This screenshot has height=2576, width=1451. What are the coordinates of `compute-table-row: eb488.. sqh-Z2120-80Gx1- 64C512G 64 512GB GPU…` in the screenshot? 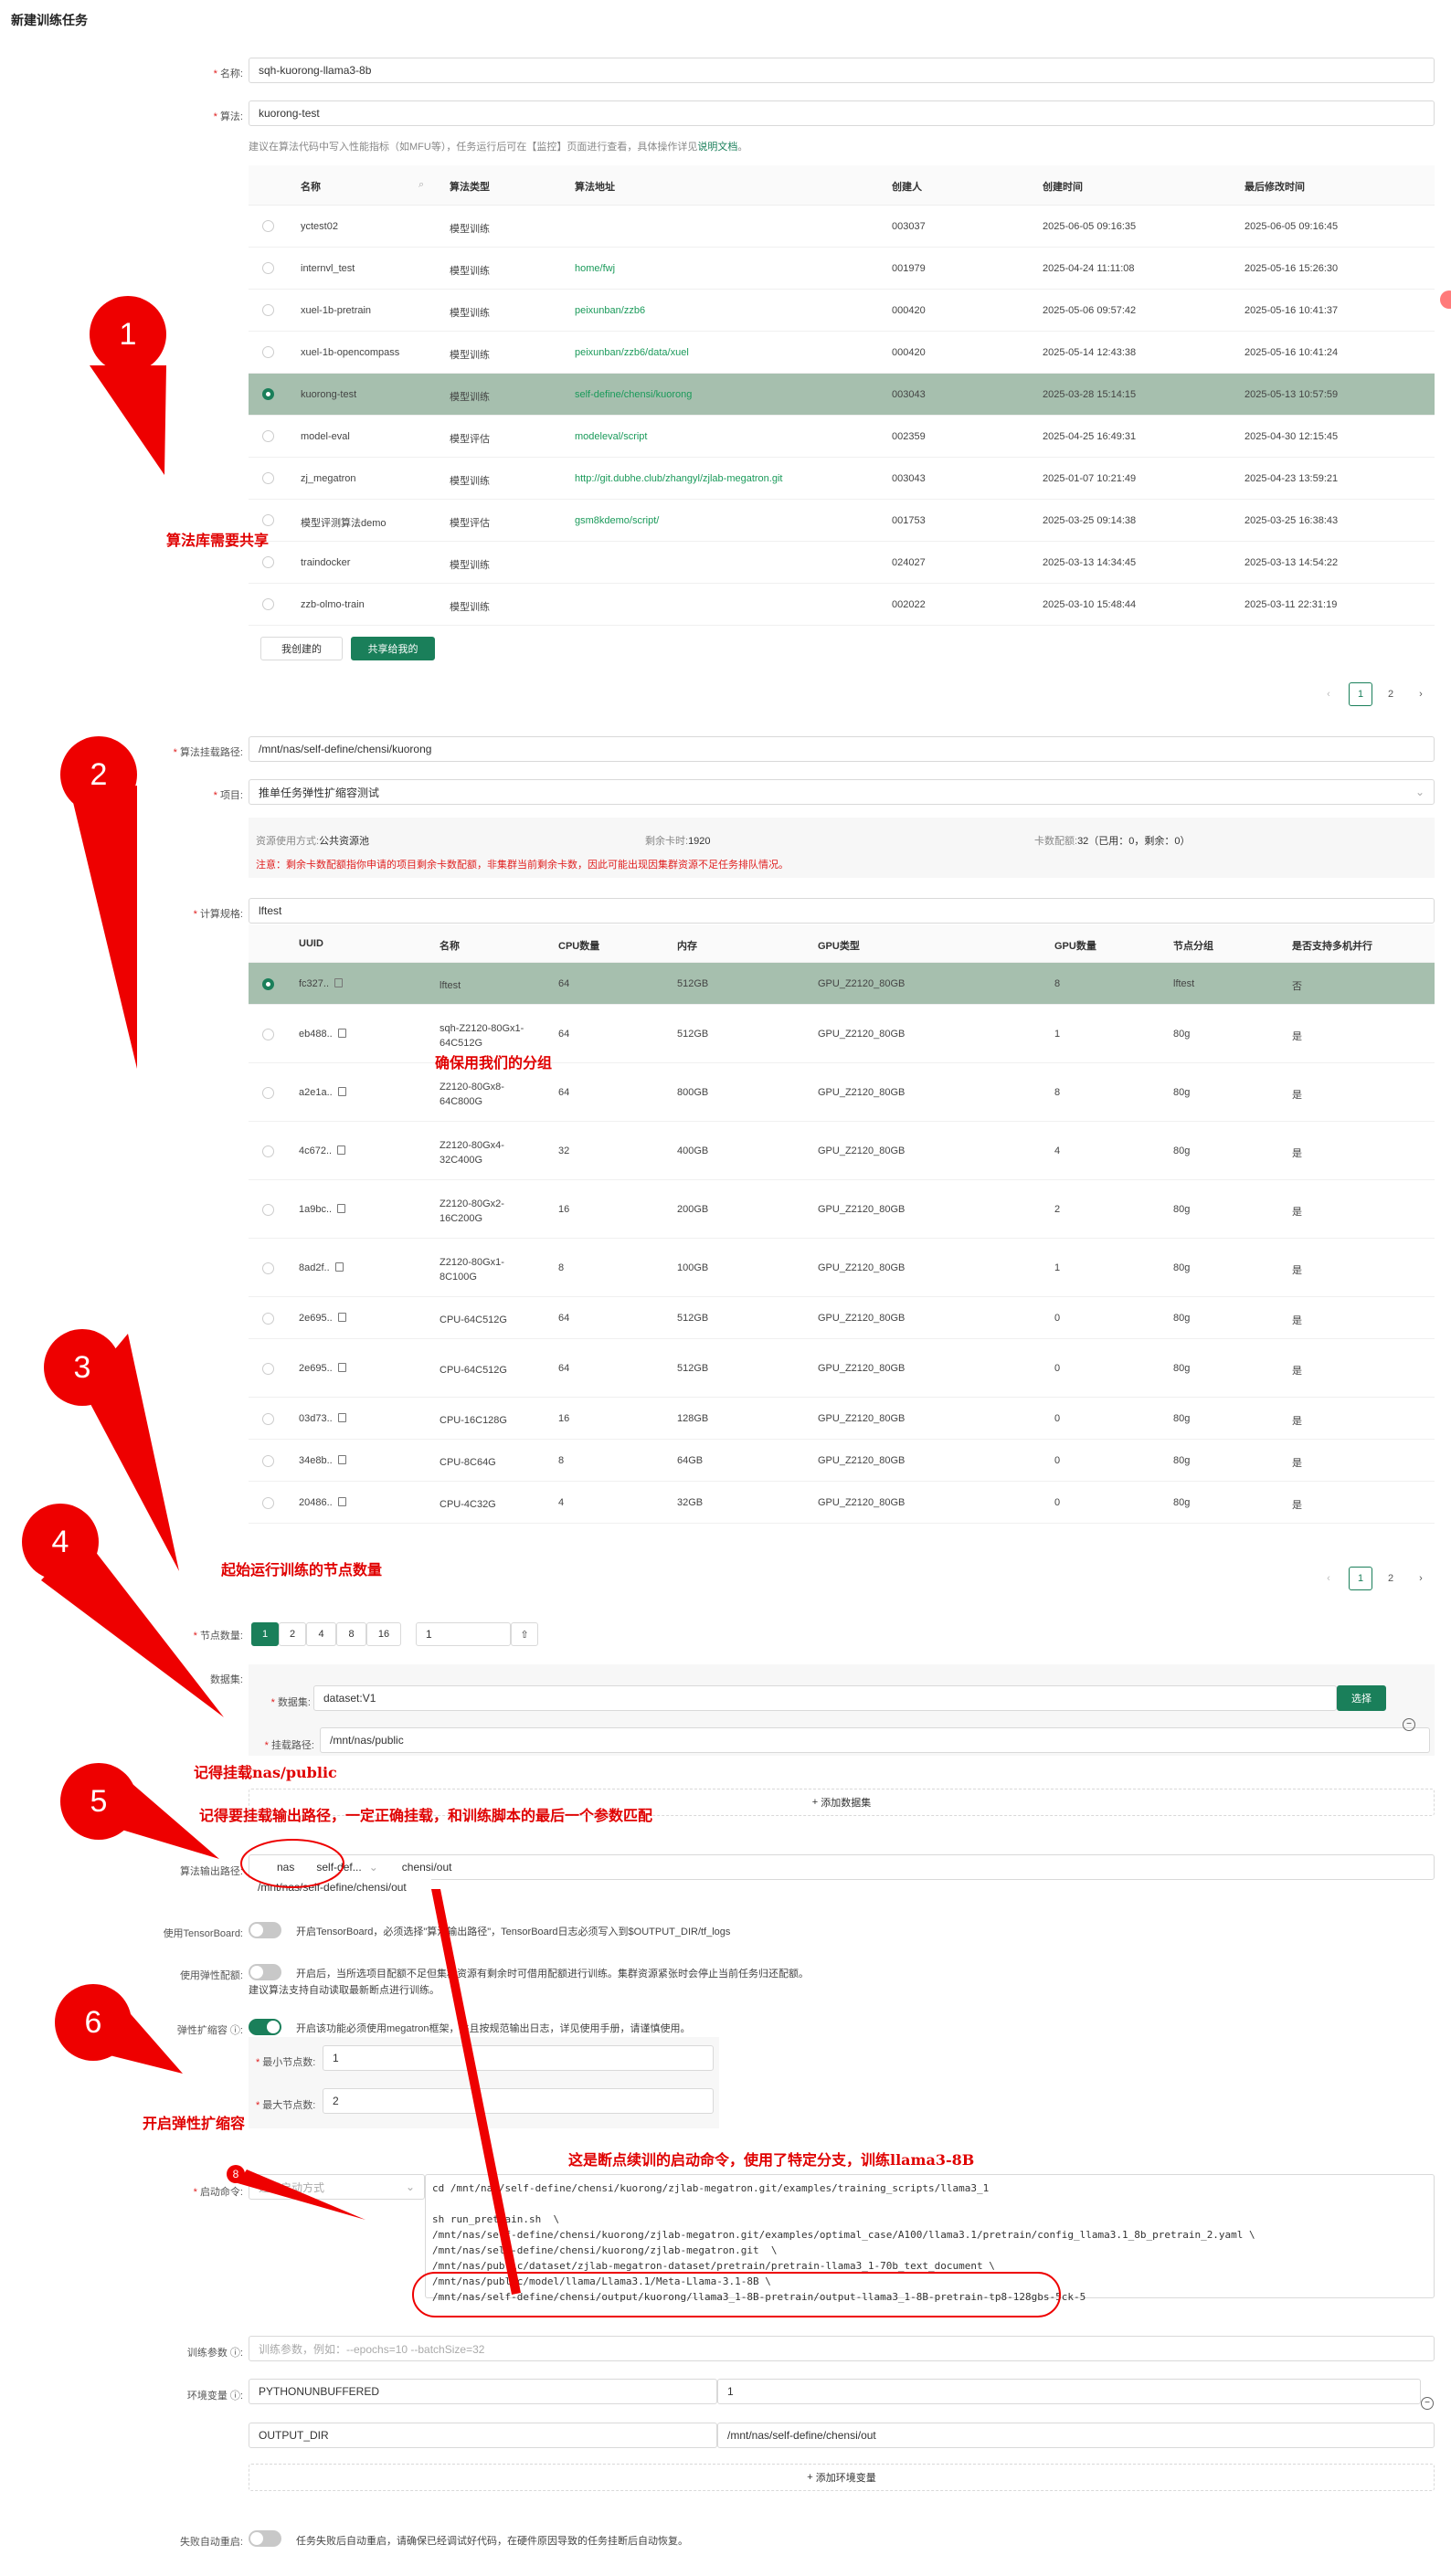 It's located at (842, 1034).